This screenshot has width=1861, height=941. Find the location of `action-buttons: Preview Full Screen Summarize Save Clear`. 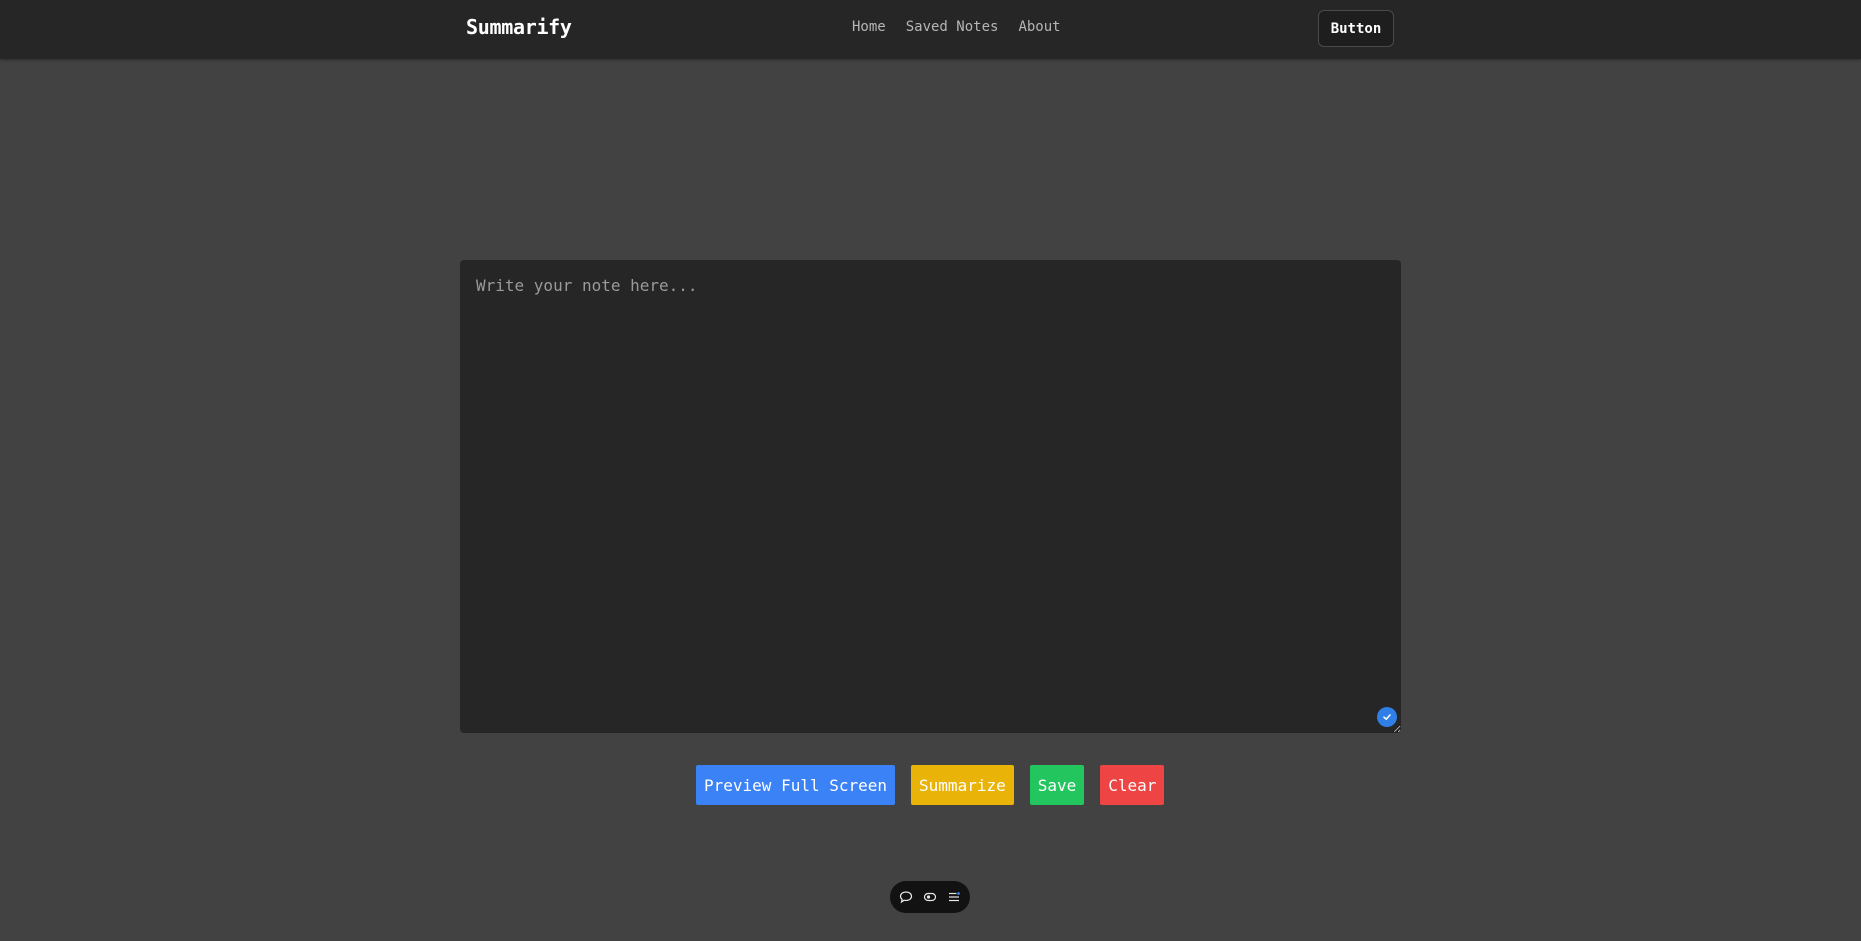

action-buttons: Preview Full Screen Summarize Save Clear is located at coordinates (930, 785).